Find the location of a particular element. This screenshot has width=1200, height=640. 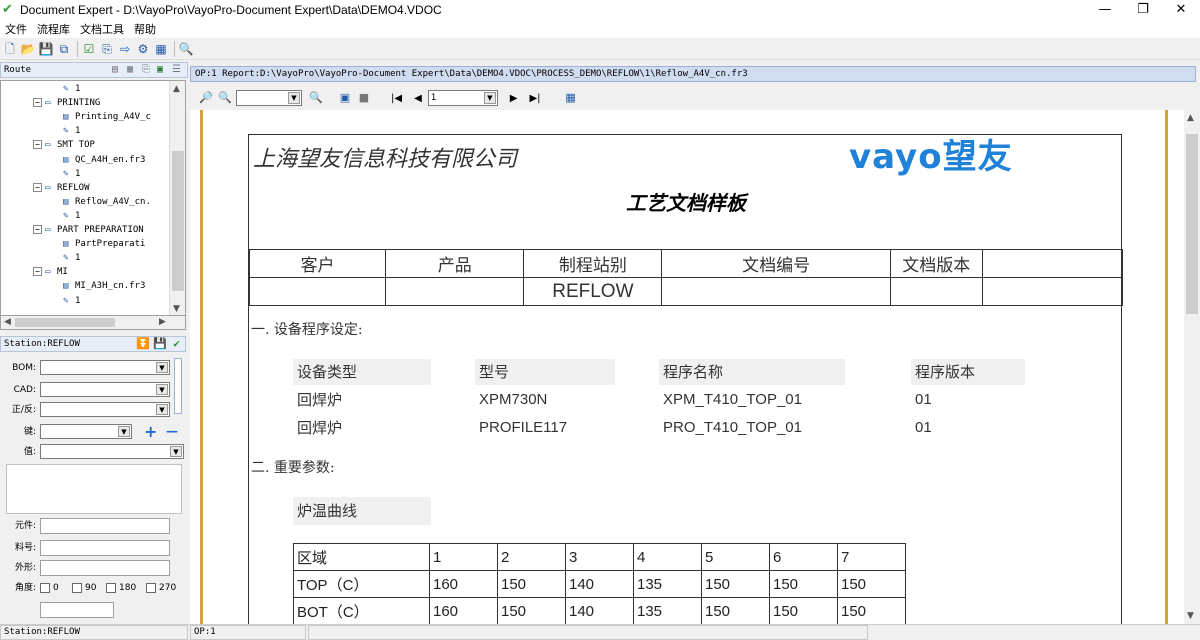

save-icon: 💾 is located at coordinates (46, 49).